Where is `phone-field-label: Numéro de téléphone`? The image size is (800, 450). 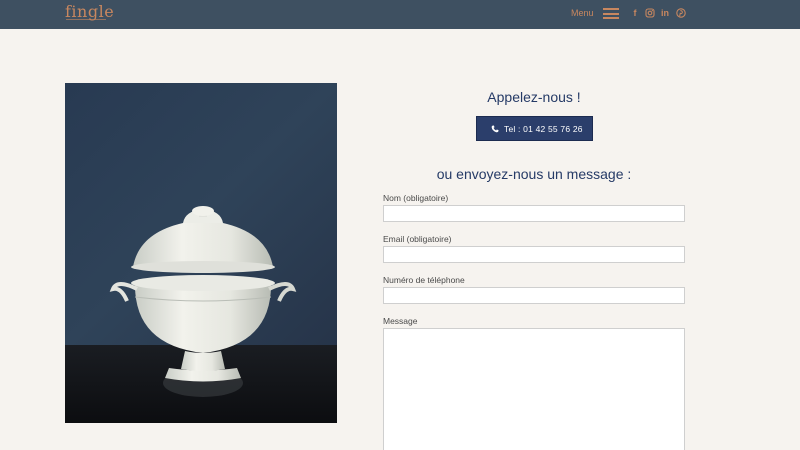 phone-field-label: Numéro de téléphone is located at coordinates (424, 280).